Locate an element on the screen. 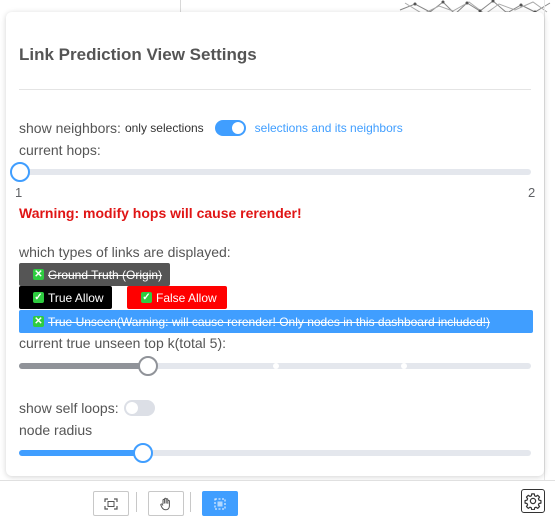  neighbors-on-text: selections and its neighbors is located at coordinates (329, 128).